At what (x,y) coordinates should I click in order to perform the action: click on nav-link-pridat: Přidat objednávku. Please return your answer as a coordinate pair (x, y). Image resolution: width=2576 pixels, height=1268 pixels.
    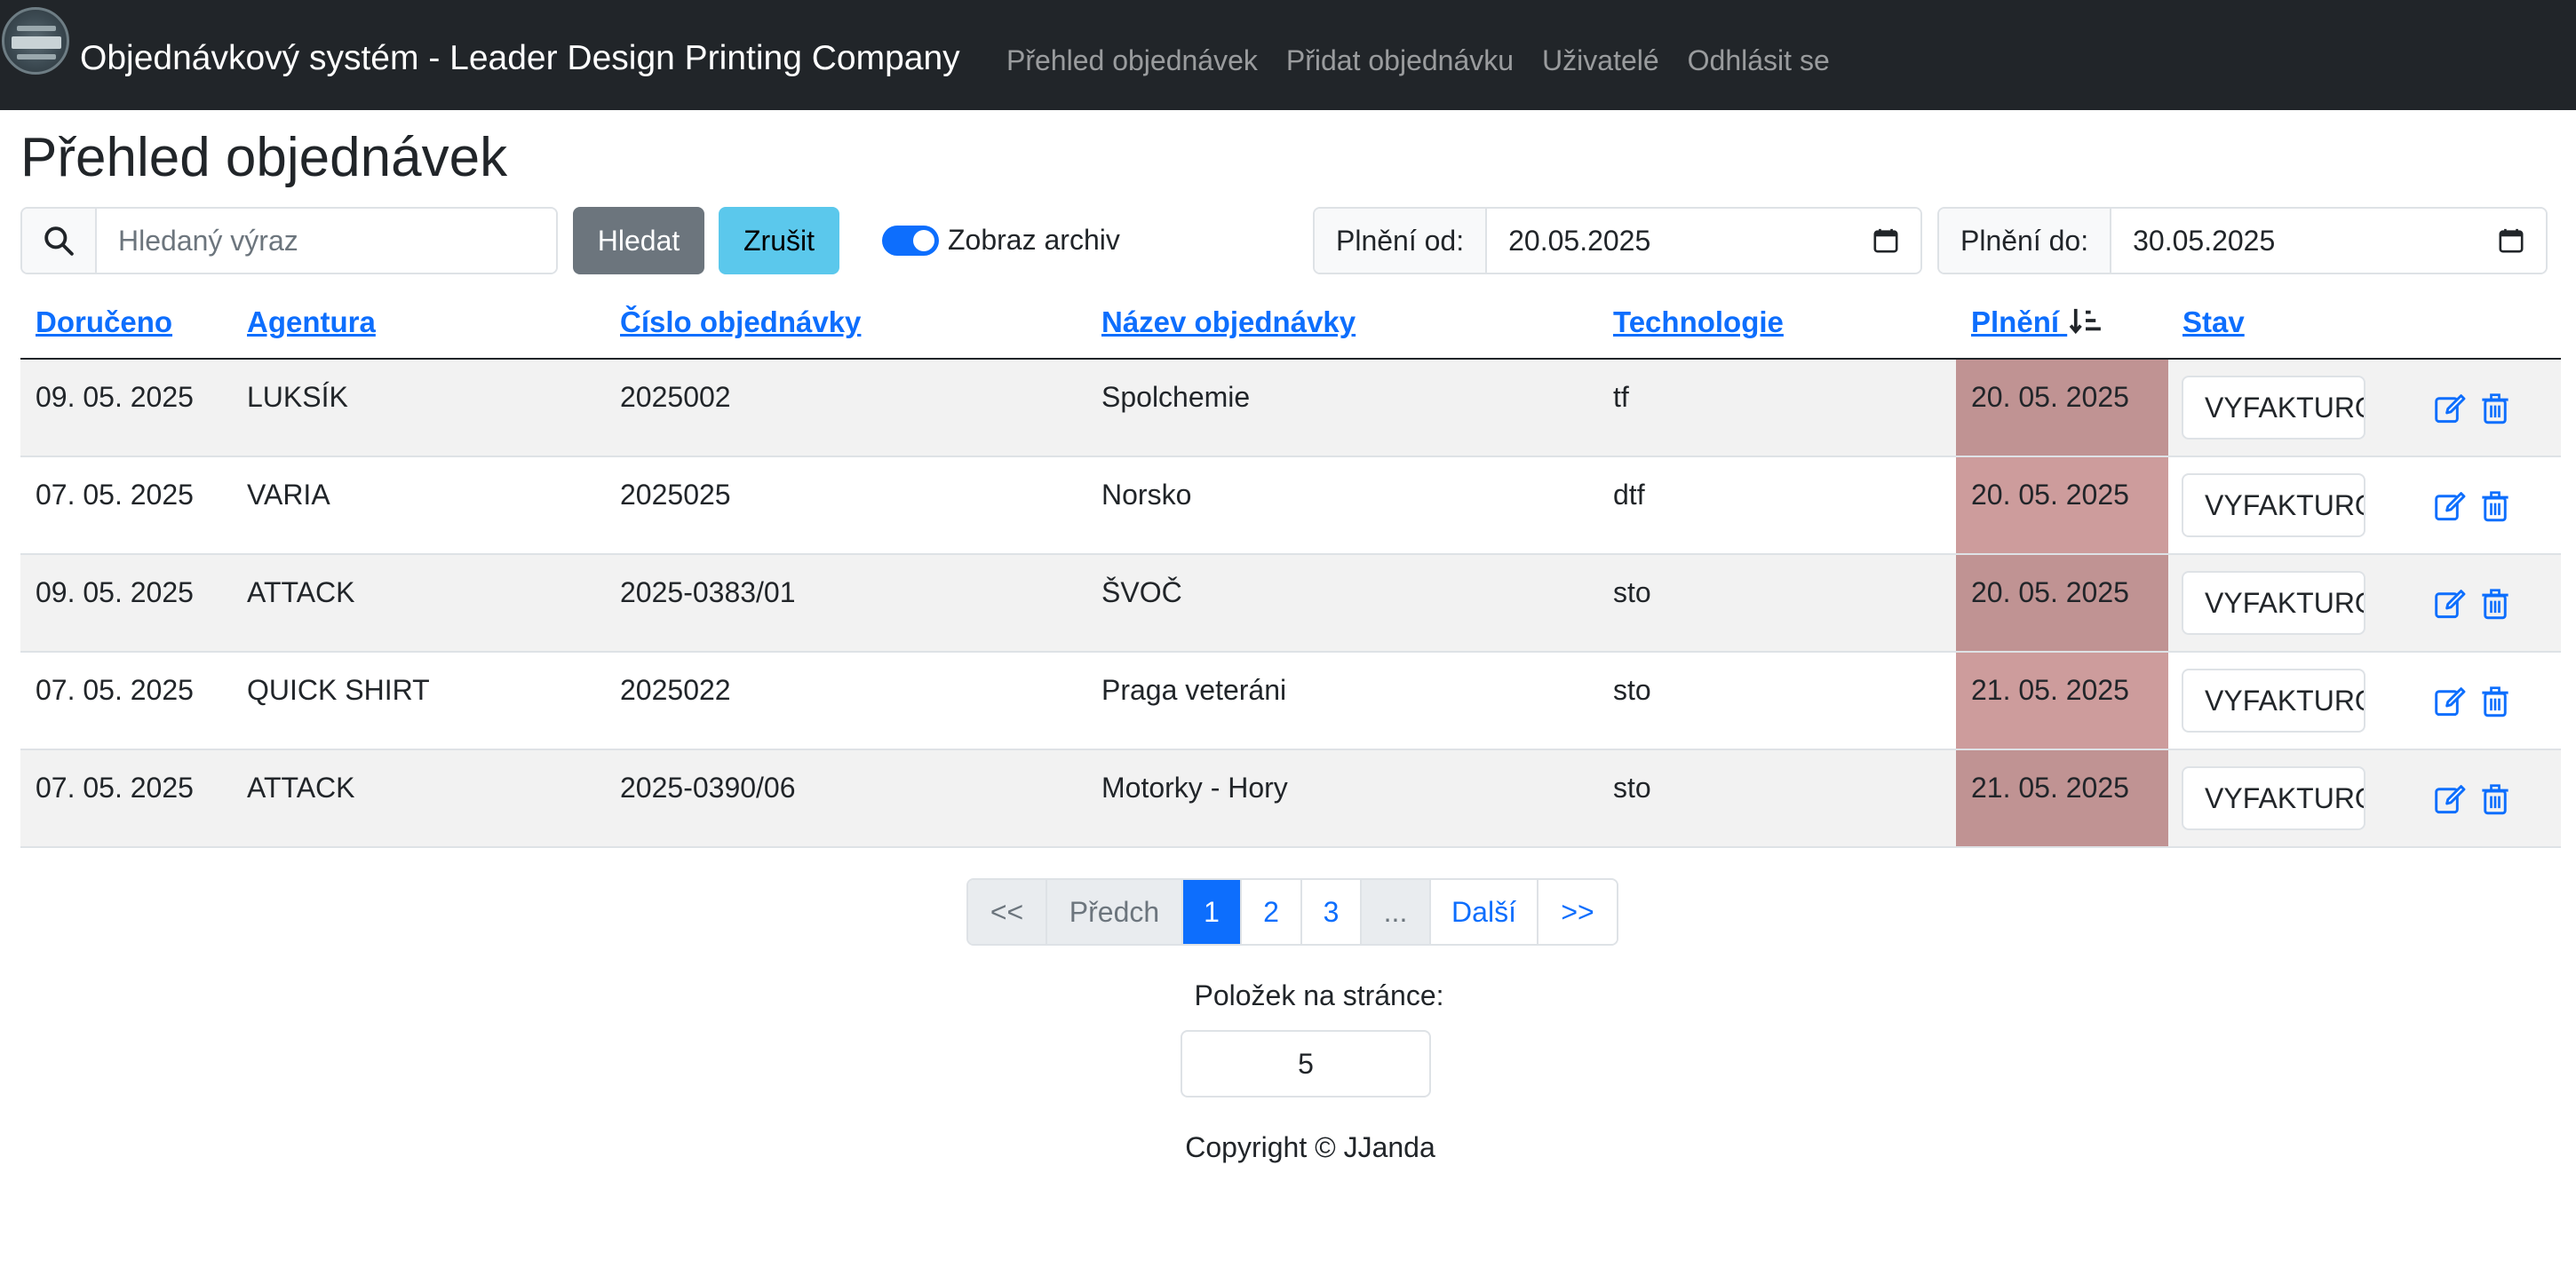
    Looking at the image, I should click on (1400, 60).